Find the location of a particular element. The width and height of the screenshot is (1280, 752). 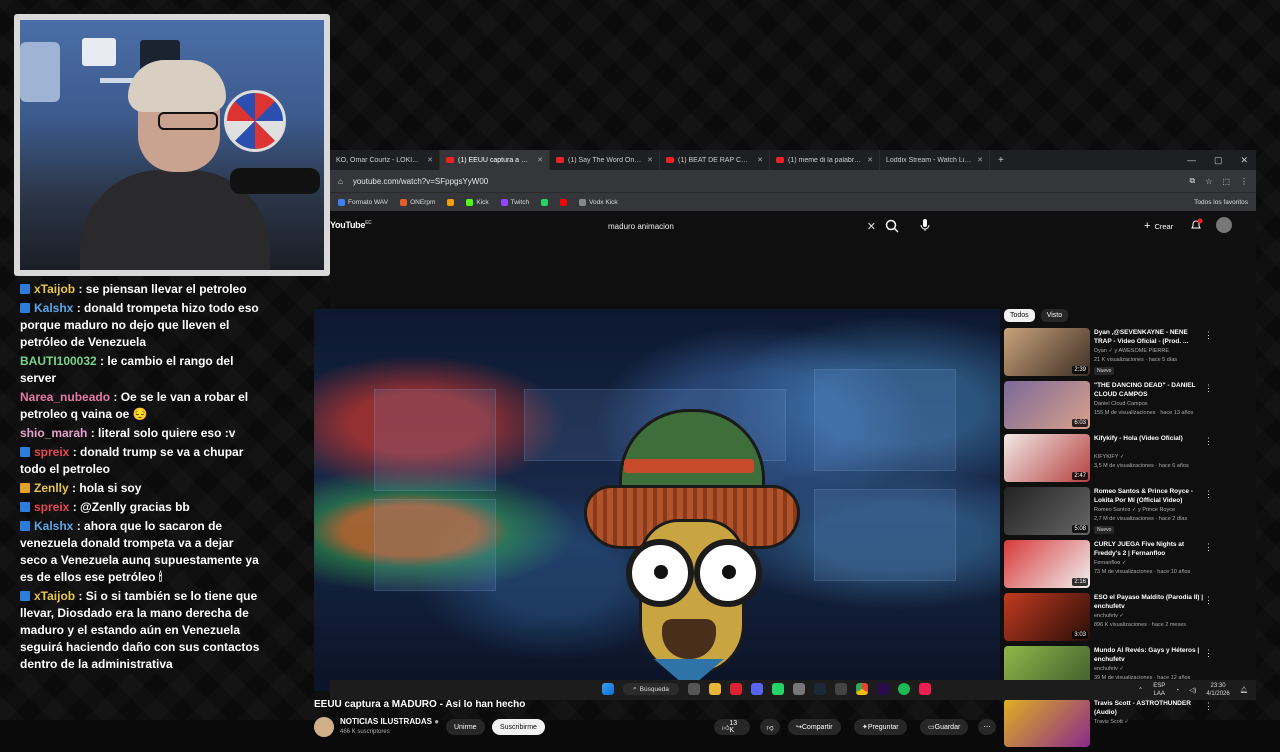

video-channel: Daniel Cloud Campos is located at coordinates (1121, 404).